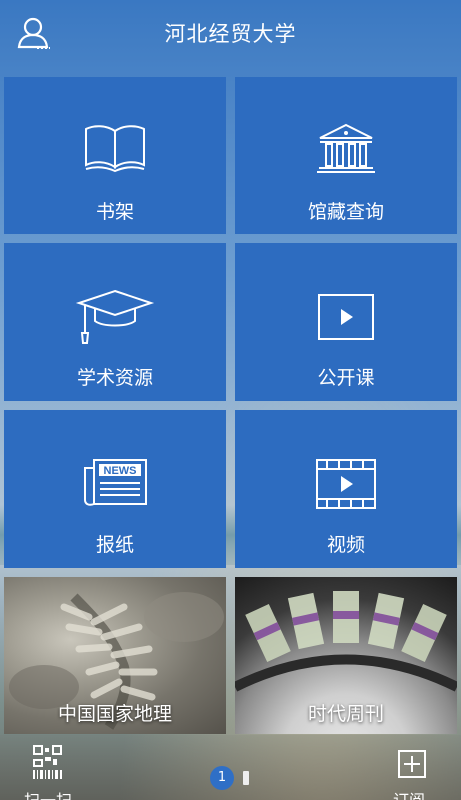 Image resolution: width=461 pixels, height=800 pixels. What do you see at coordinates (346, 484) in the screenshot?
I see `film-play-icon` at bounding box center [346, 484].